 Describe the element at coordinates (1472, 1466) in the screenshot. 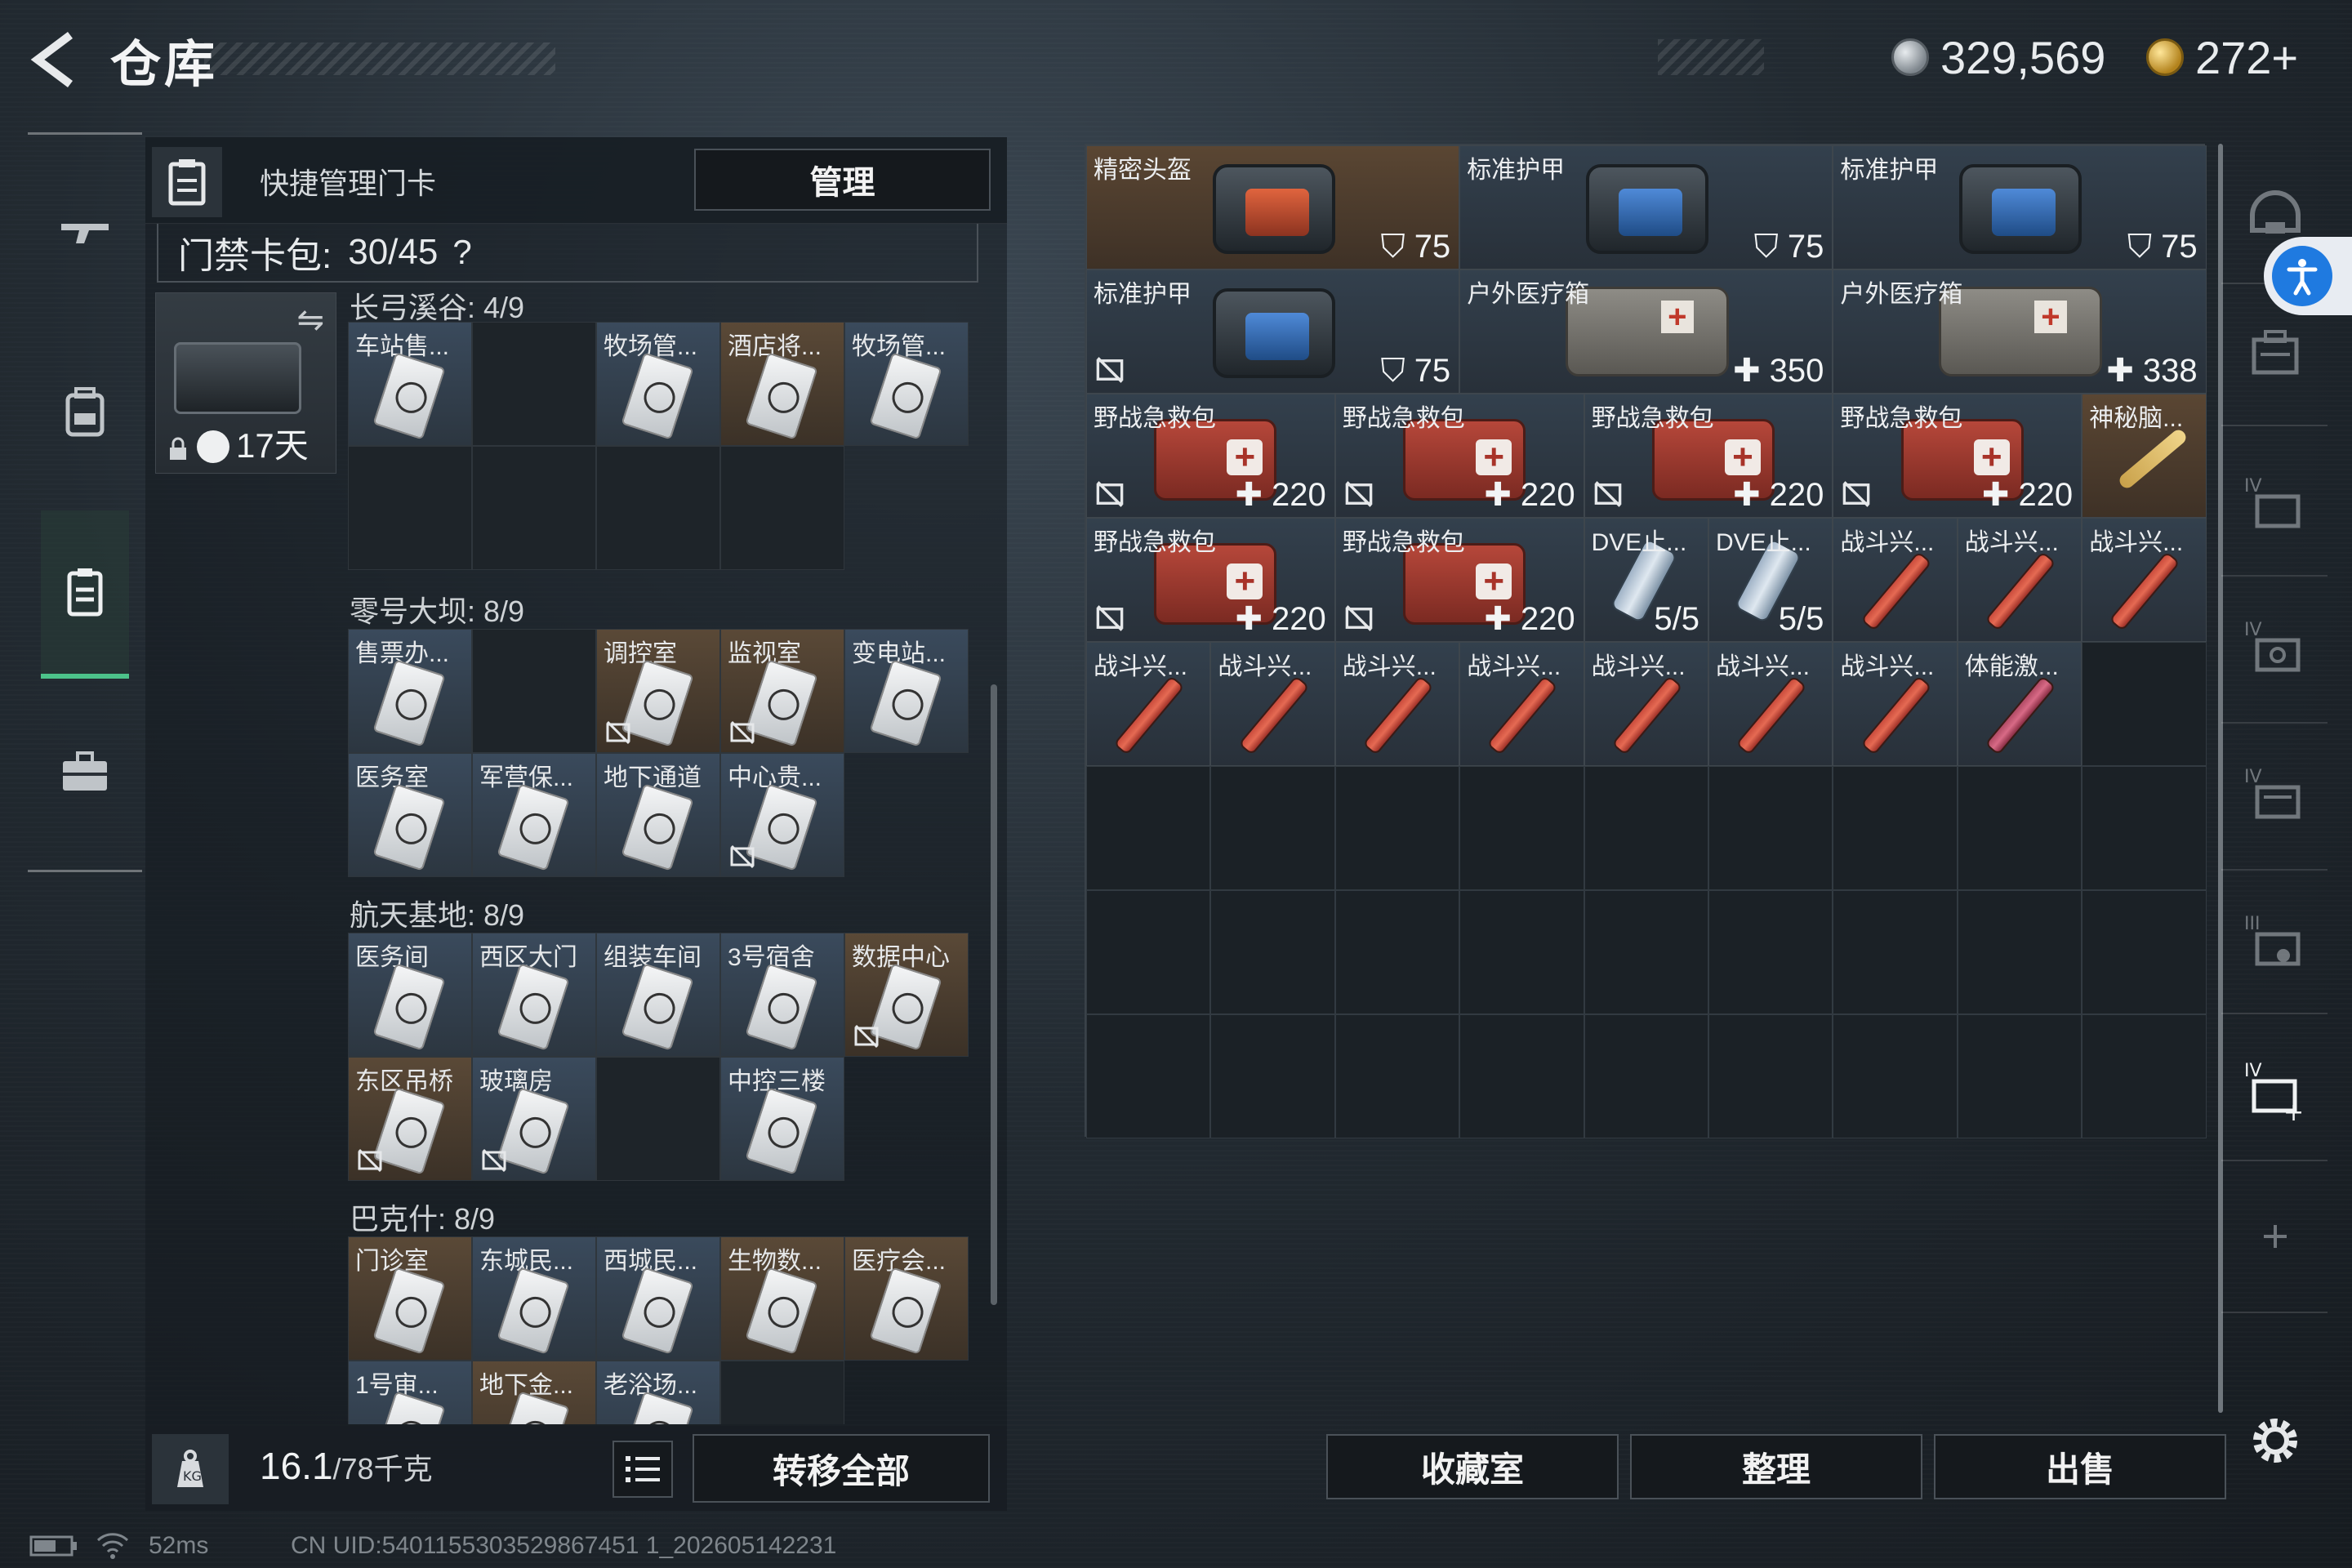

I see `collection-room-button: 收藏室` at that location.